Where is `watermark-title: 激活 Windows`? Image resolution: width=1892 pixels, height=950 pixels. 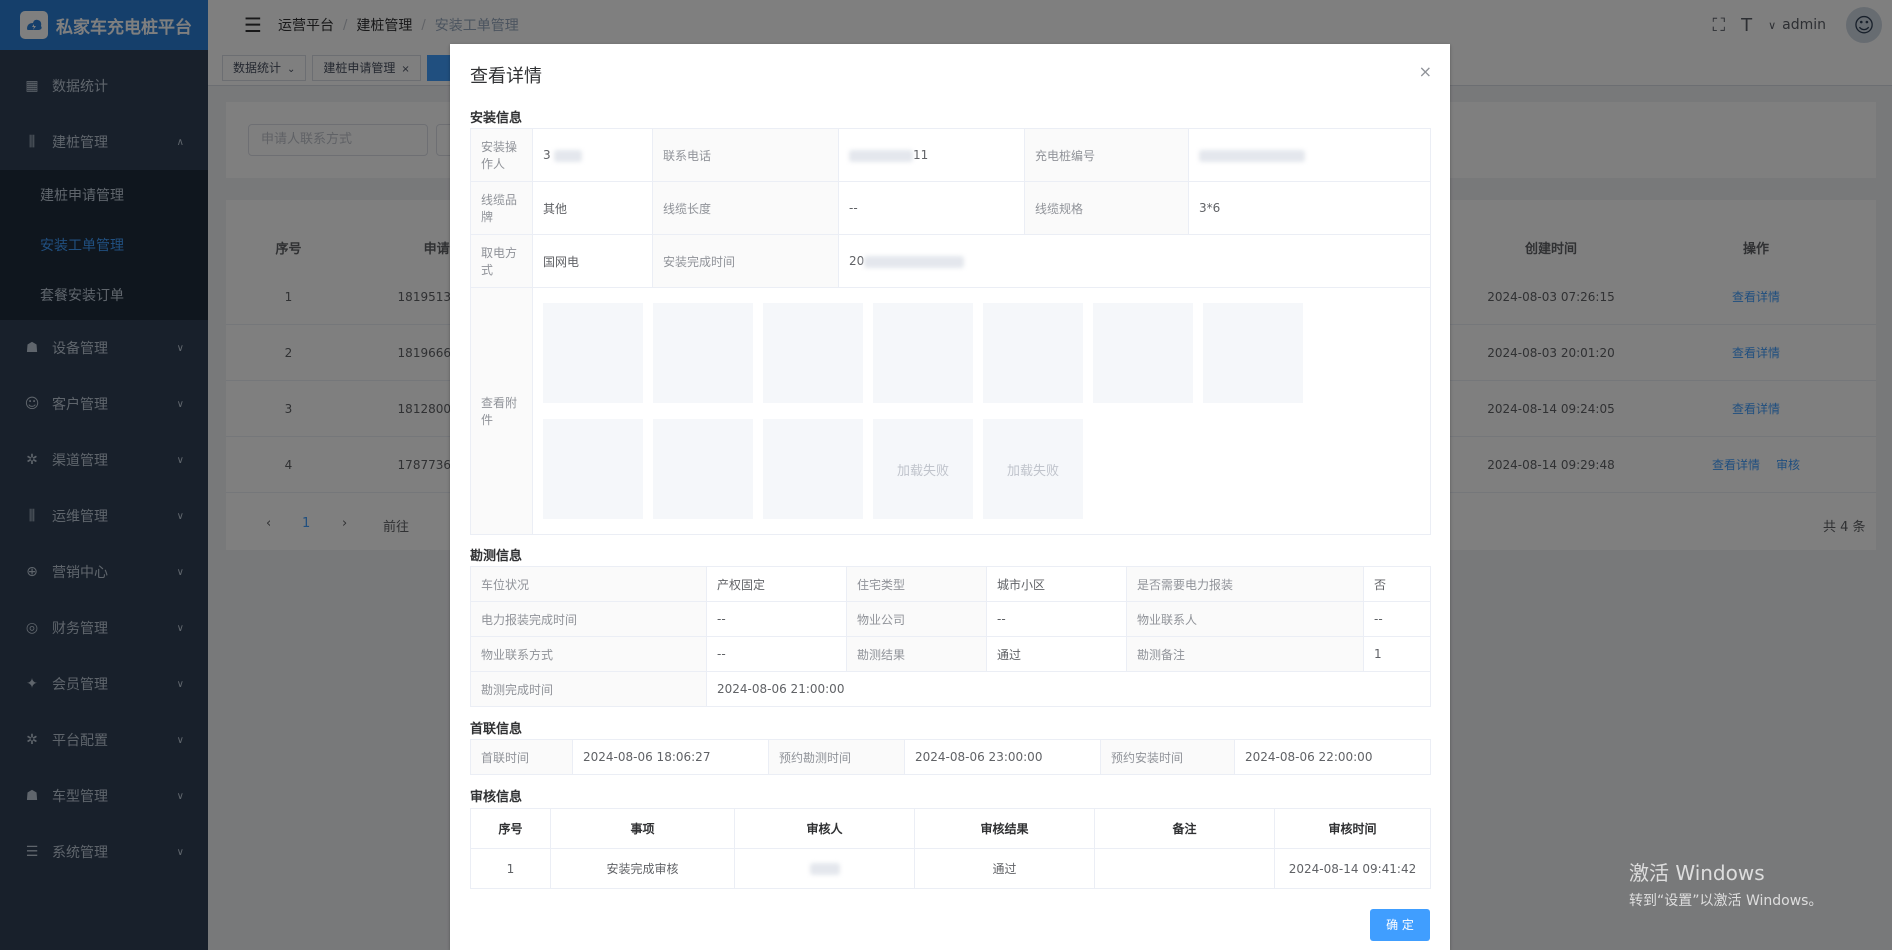
watermark-title: 激活 Windows is located at coordinates (1697, 873).